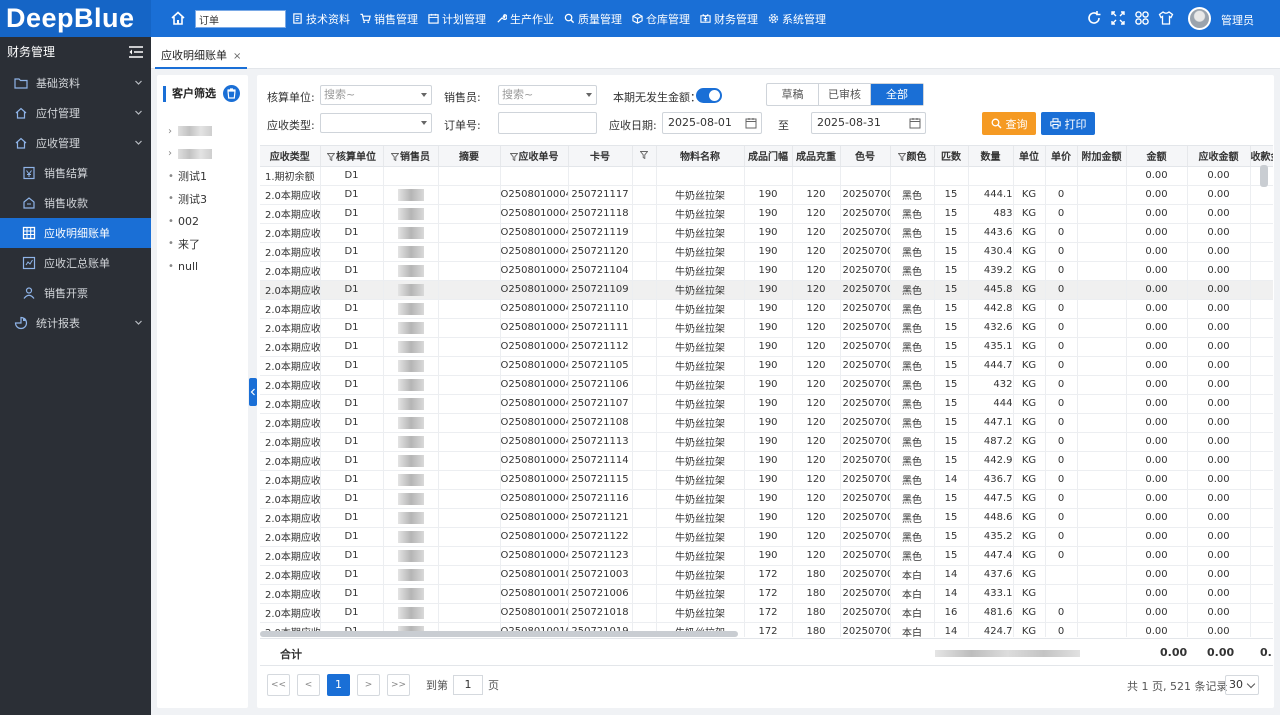 The width and height of the screenshot is (1280, 715). I want to click on theme-shirt-icon, so click(1166, 18).